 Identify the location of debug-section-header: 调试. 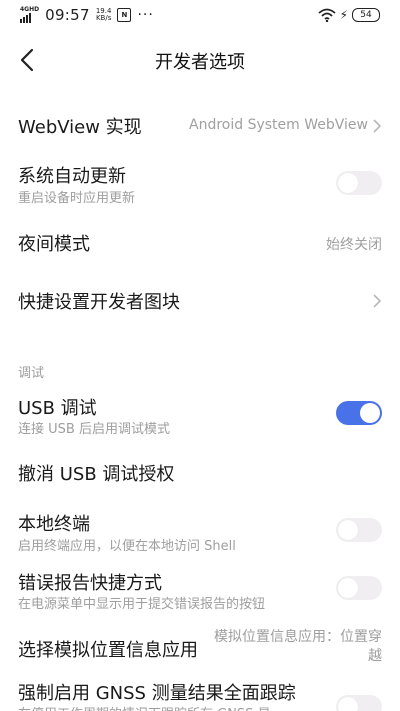
(31, 373).